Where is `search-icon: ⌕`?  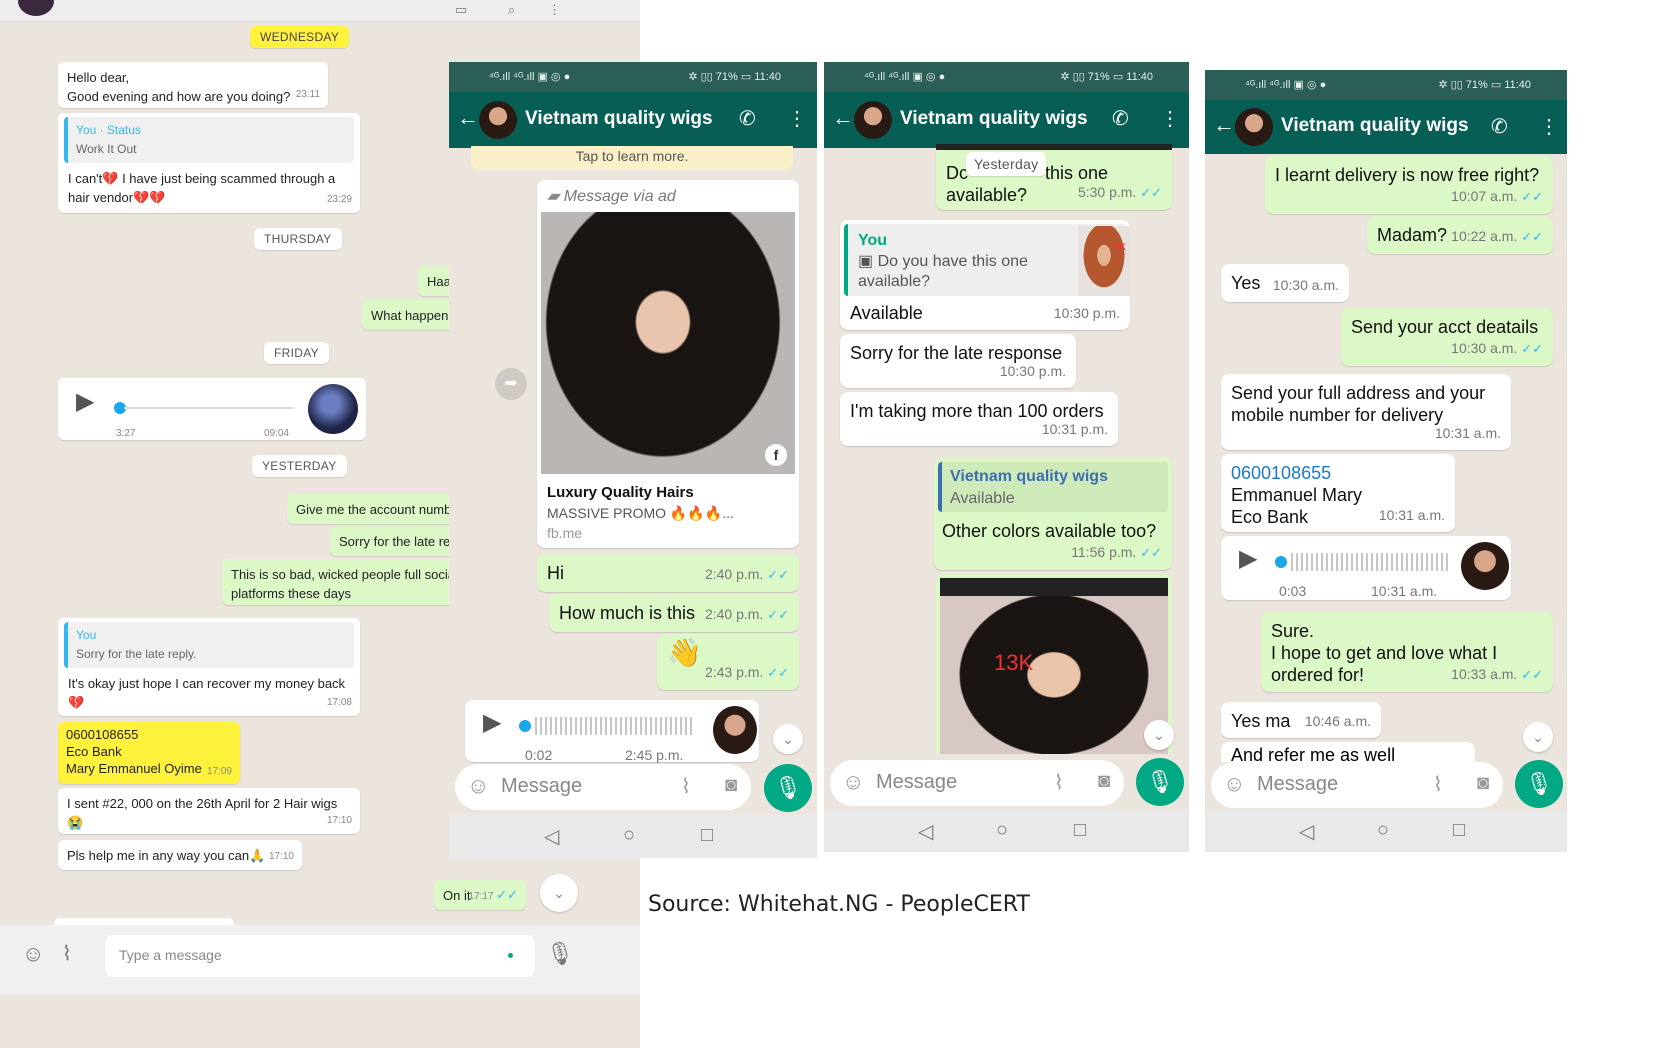
search-icon: ⌕ is located at coordinates (511, 10).